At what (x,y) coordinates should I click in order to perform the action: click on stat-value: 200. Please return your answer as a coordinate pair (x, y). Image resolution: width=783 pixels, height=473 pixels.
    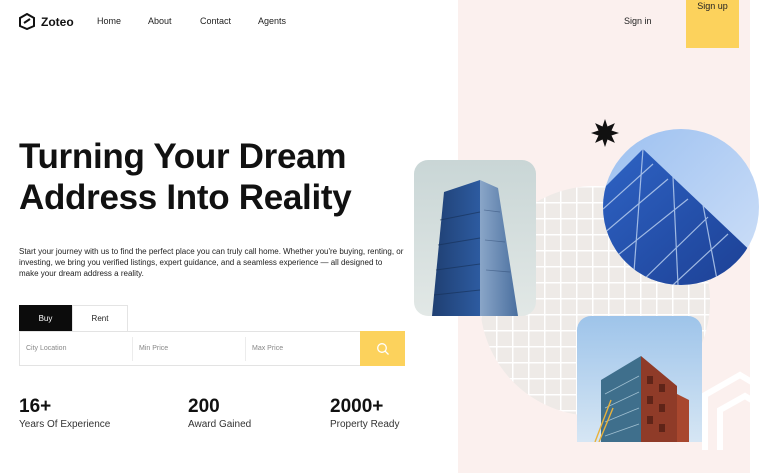
    Looking at the image, I should click on (204, 406).